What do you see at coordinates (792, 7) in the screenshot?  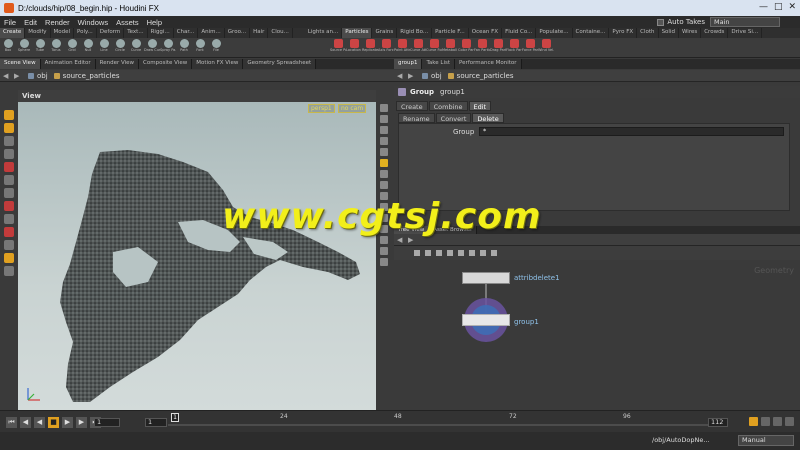 I see `close-icon: ✕` at bounding box center [792, 7].